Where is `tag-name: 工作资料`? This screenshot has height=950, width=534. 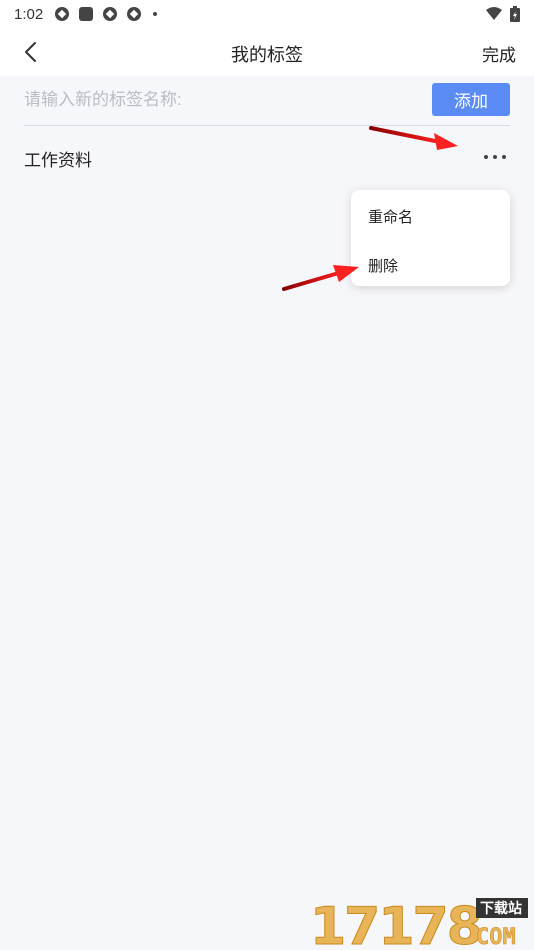 tag-name: 工作资料 is located at coordinates (58, 160).